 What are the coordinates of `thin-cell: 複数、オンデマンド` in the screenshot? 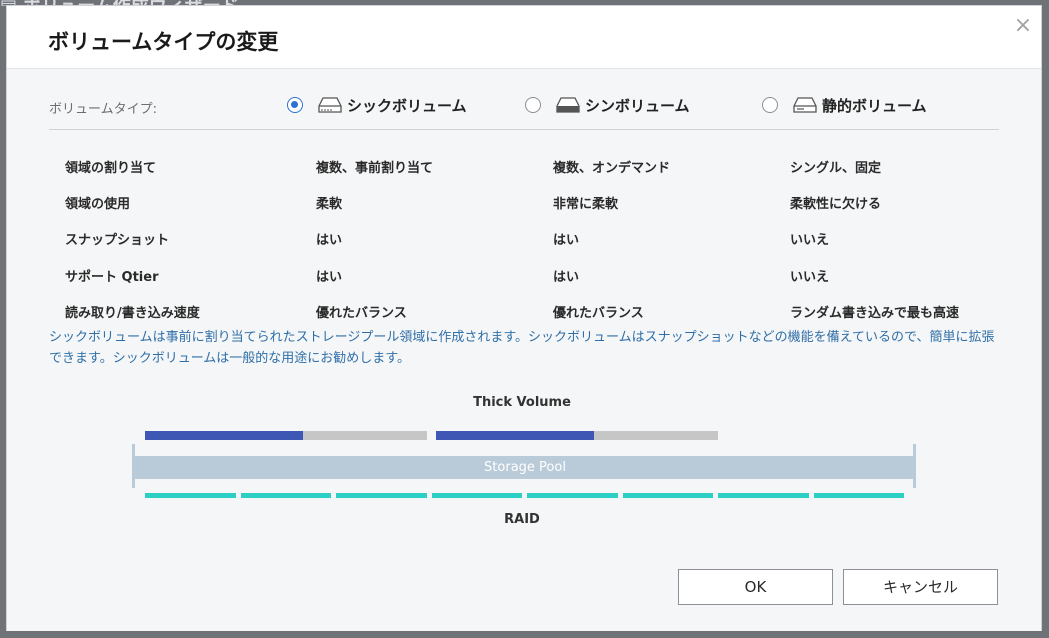 It's located at (612, 168).